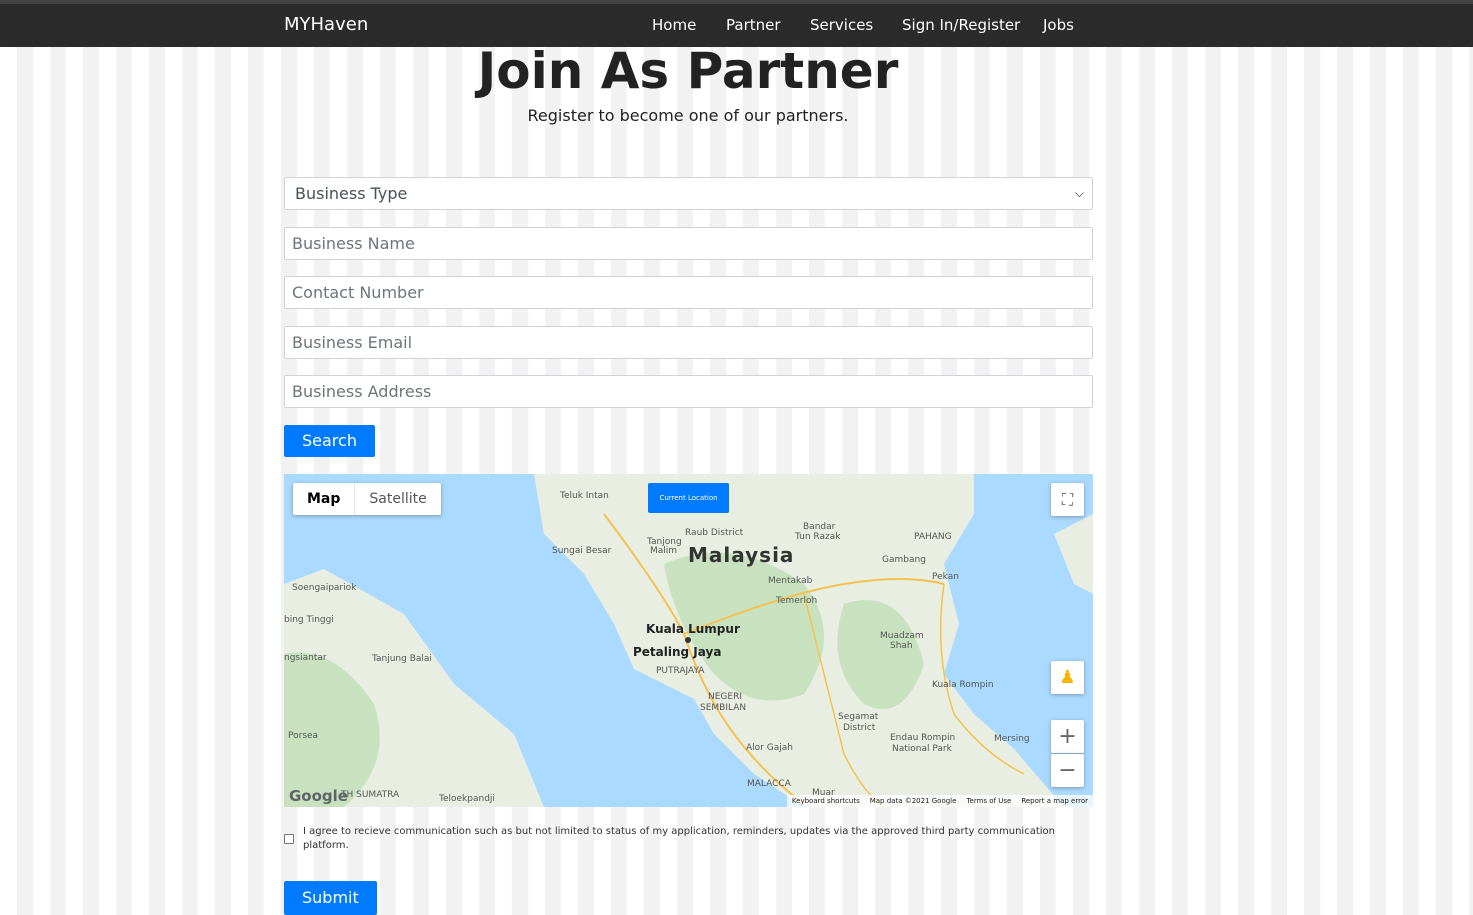 The image size is (1473, 915). I want to click on business-type-select: Business Type ⌵, so click(688, 193).